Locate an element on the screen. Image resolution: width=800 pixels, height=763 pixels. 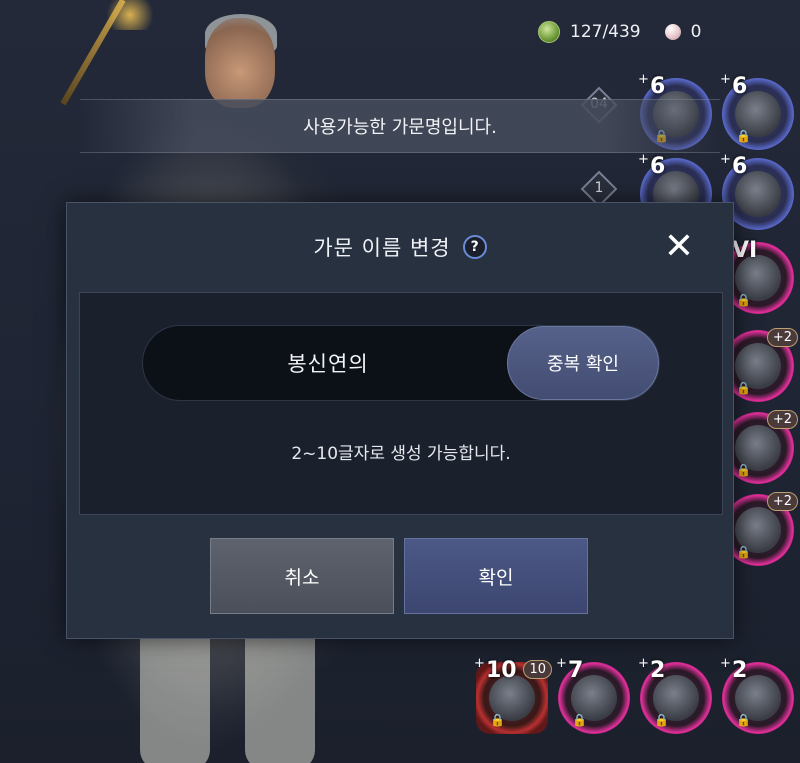
slot-level: 10 is located at coordinates (501, 670).